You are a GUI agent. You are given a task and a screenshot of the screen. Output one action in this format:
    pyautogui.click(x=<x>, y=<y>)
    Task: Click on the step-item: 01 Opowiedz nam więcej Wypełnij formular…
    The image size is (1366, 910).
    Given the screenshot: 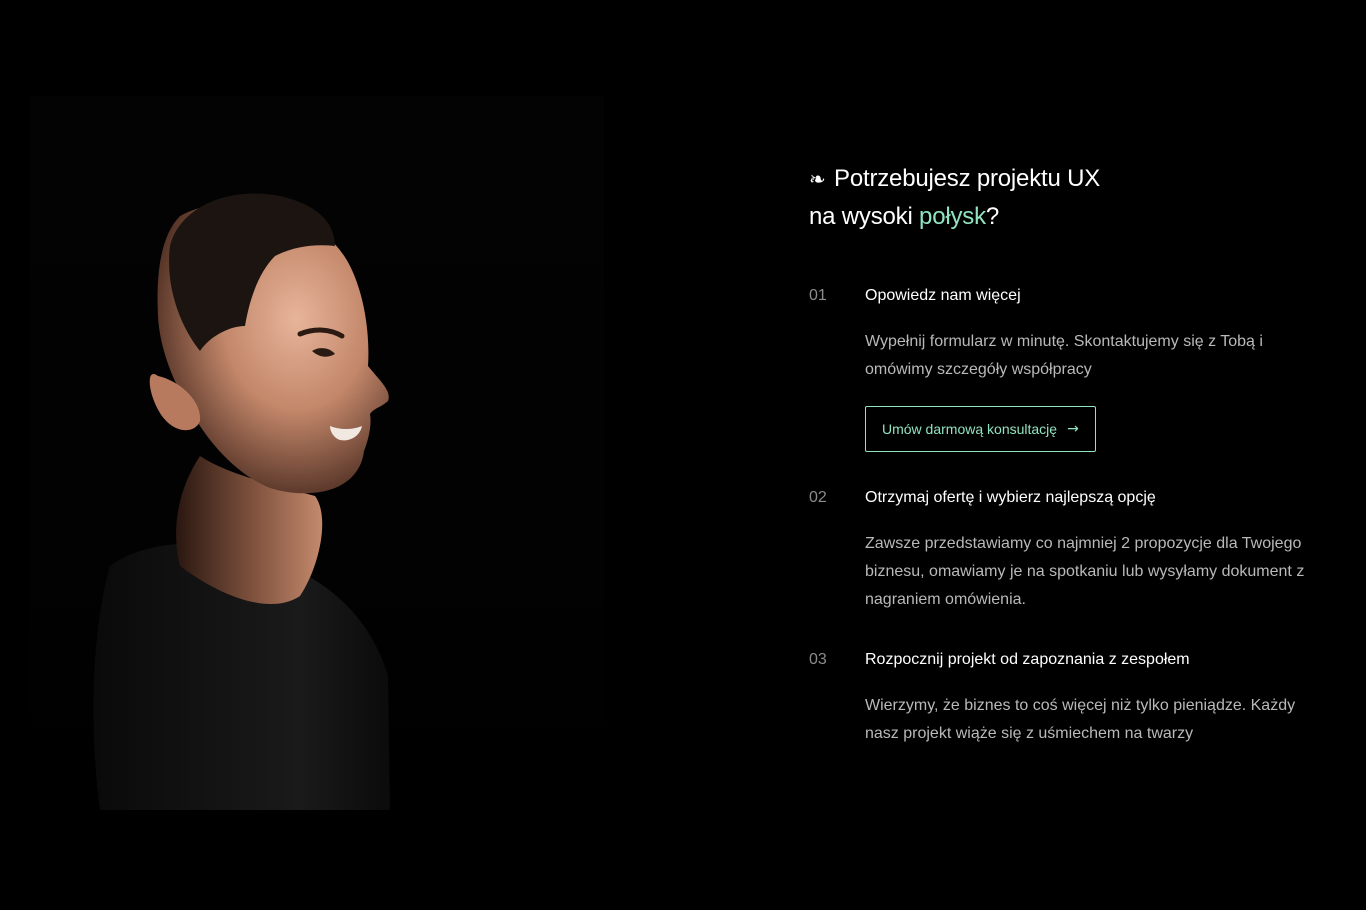 What is the action you would take?
    pyautogui.click(x=1069, y=368)
    